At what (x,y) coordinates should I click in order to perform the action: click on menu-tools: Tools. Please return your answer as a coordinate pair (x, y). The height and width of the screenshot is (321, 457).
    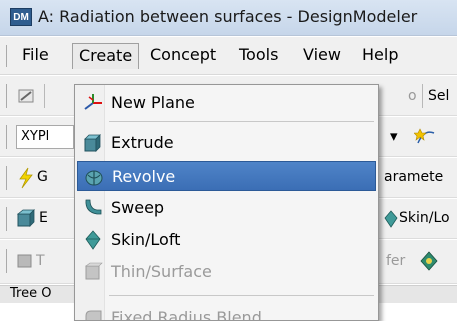
    Looking at the image, I should click on (258, 56).